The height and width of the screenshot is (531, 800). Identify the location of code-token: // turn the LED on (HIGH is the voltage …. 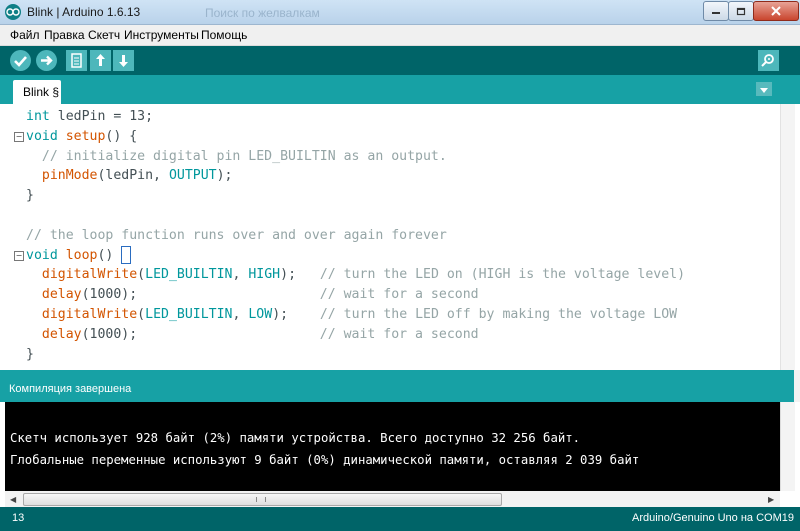
(502, 275).